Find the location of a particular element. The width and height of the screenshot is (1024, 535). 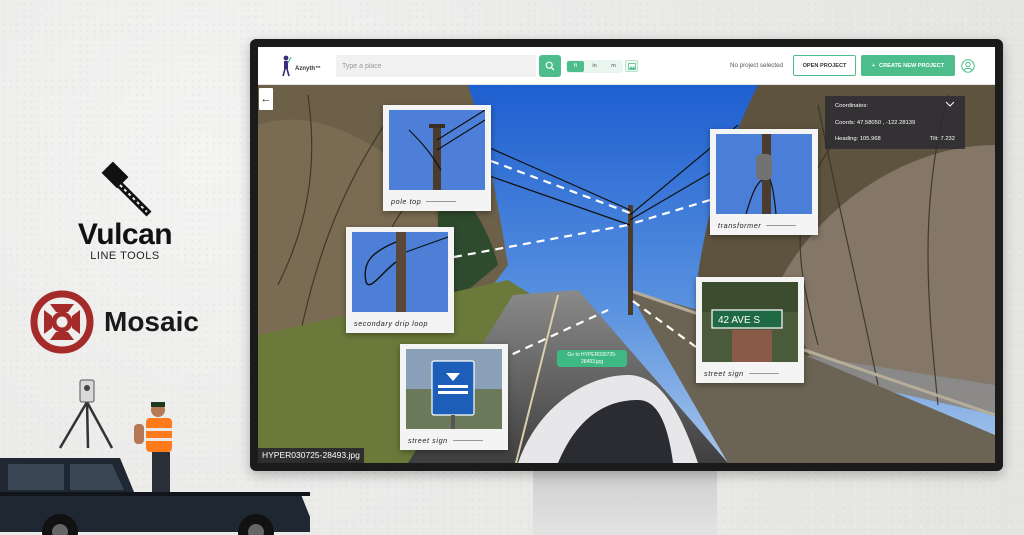

transformer-photo is located at coordinates (764, 174).